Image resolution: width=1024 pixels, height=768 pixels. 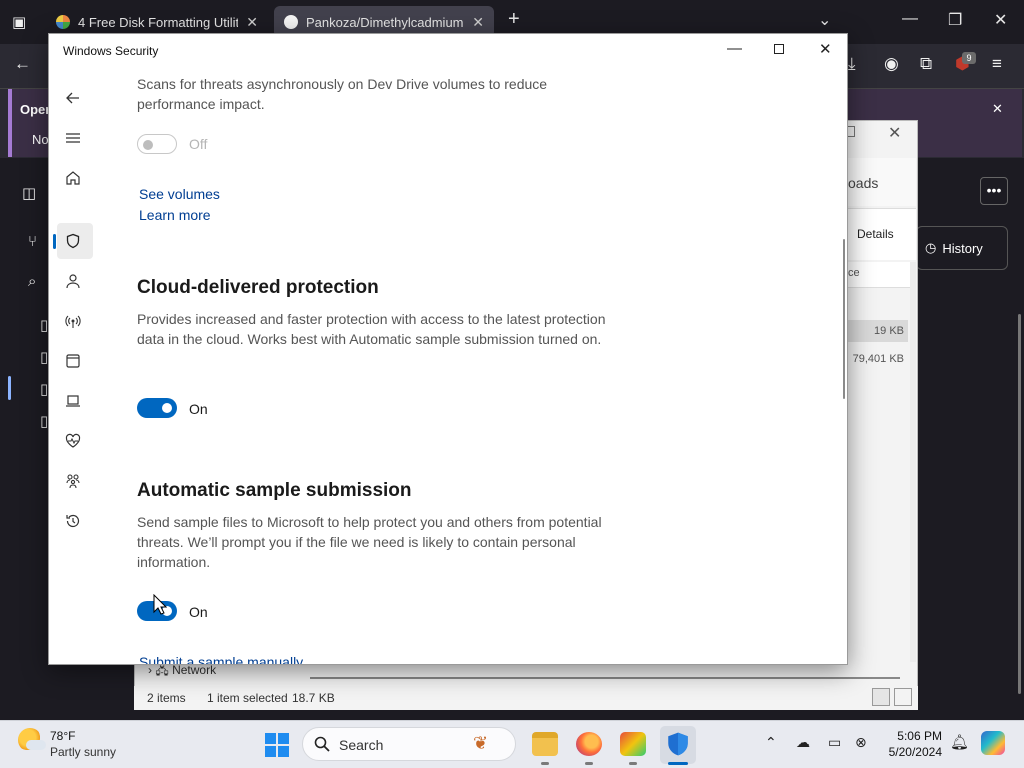 What do you see at coordinates (73, 241) in the screenshot?
I see `shield-icon` at bounding box center [73, 241].